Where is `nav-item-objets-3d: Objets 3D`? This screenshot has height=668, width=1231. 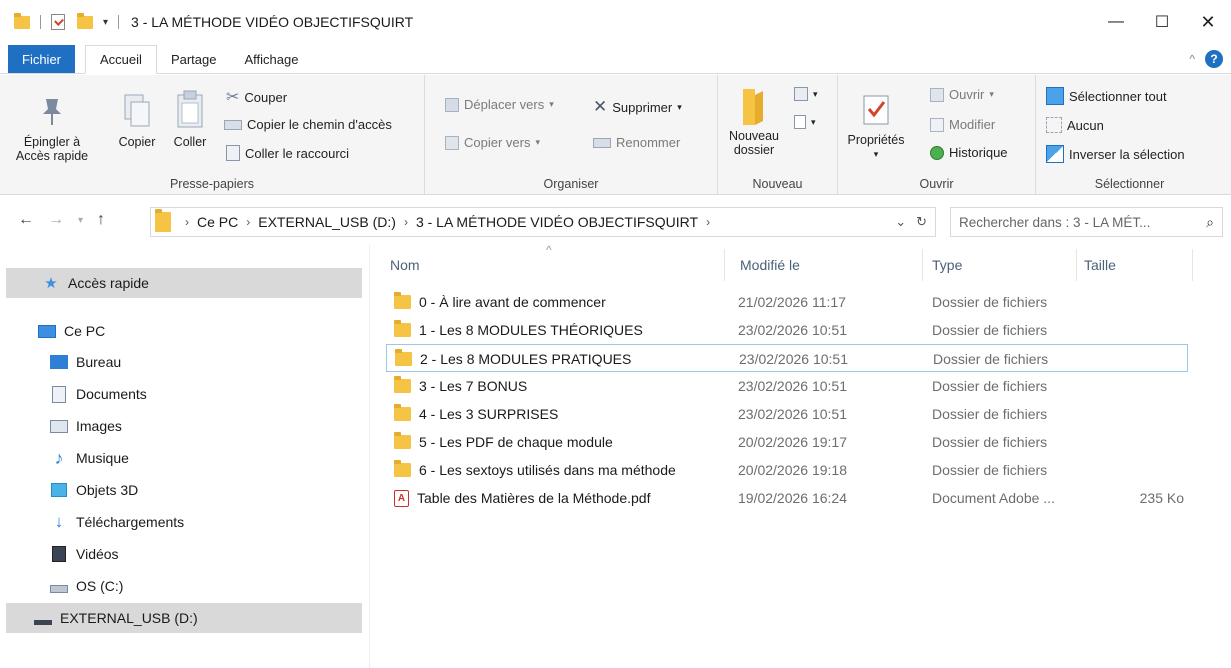 nav-item-objets-3d: Objets 3D is located at coordinates (184, 490).